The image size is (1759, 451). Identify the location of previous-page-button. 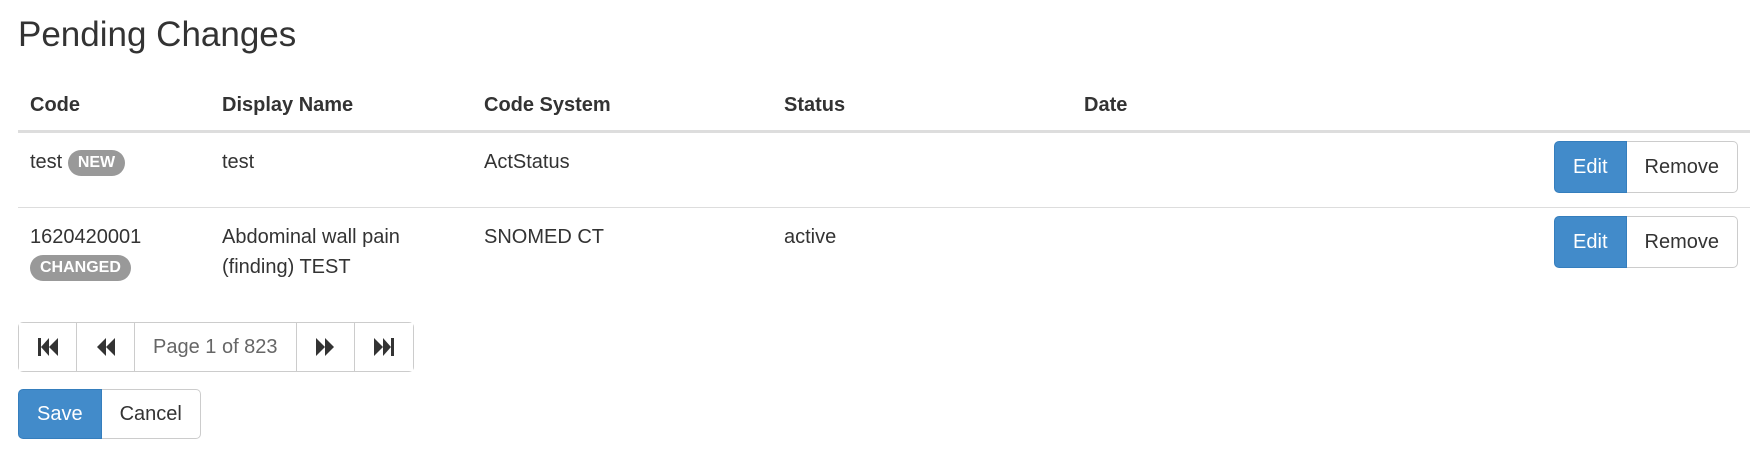
(106, 347).